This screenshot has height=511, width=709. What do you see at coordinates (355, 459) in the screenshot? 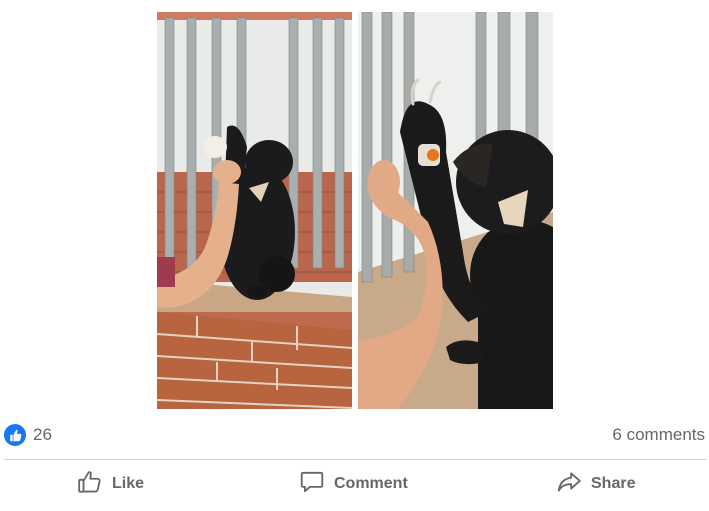
I see `action-bar-divider` at bounding box center [355, 459].